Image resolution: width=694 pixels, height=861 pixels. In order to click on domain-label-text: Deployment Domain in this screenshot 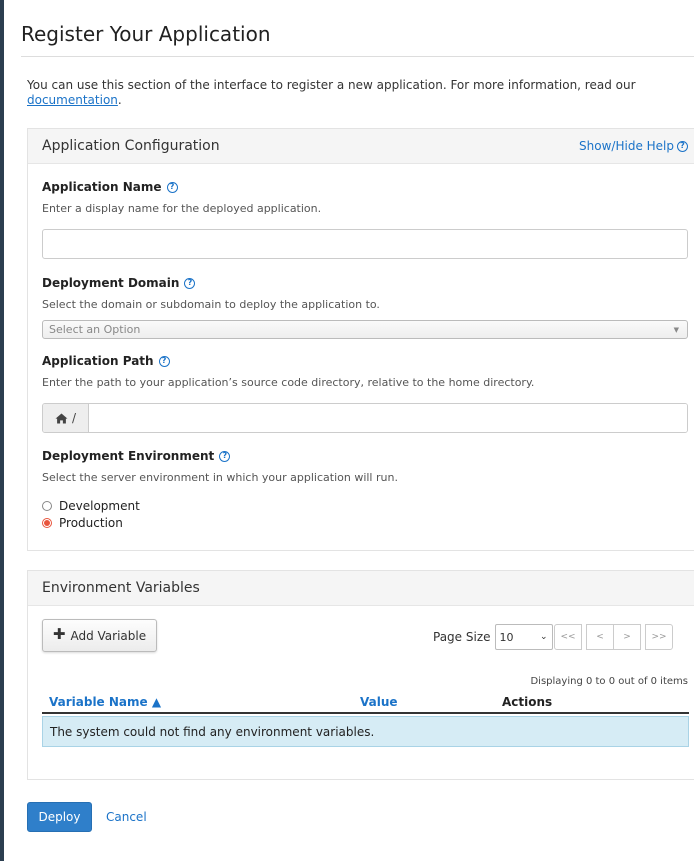, I will do `click(111, 283)`.